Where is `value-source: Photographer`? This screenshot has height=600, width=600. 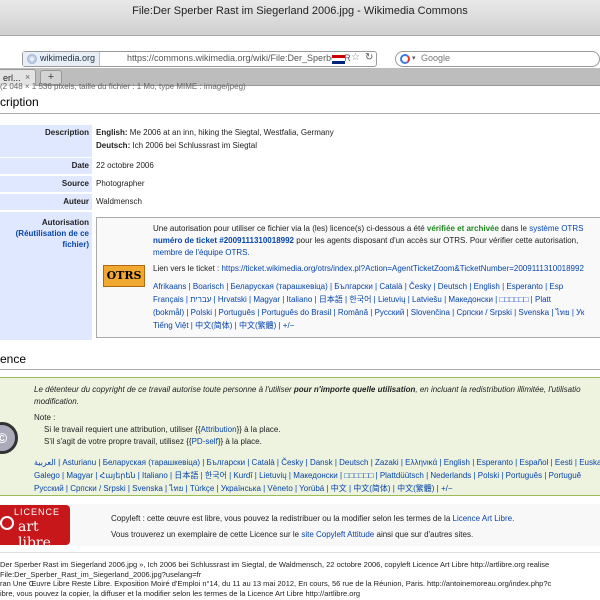
value-source: Photographer is located at coordinates (120, 183).